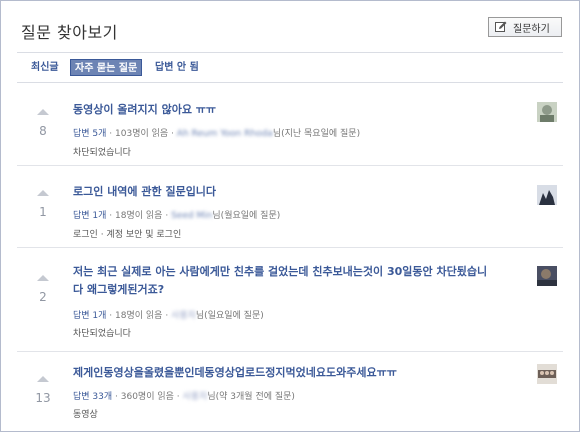 The height and width of the screenshot is (432, 580). What do you see at coordinates (43, 204) in the screenshot?
I see `vote-box: 1` at bounding box center [43, 204].